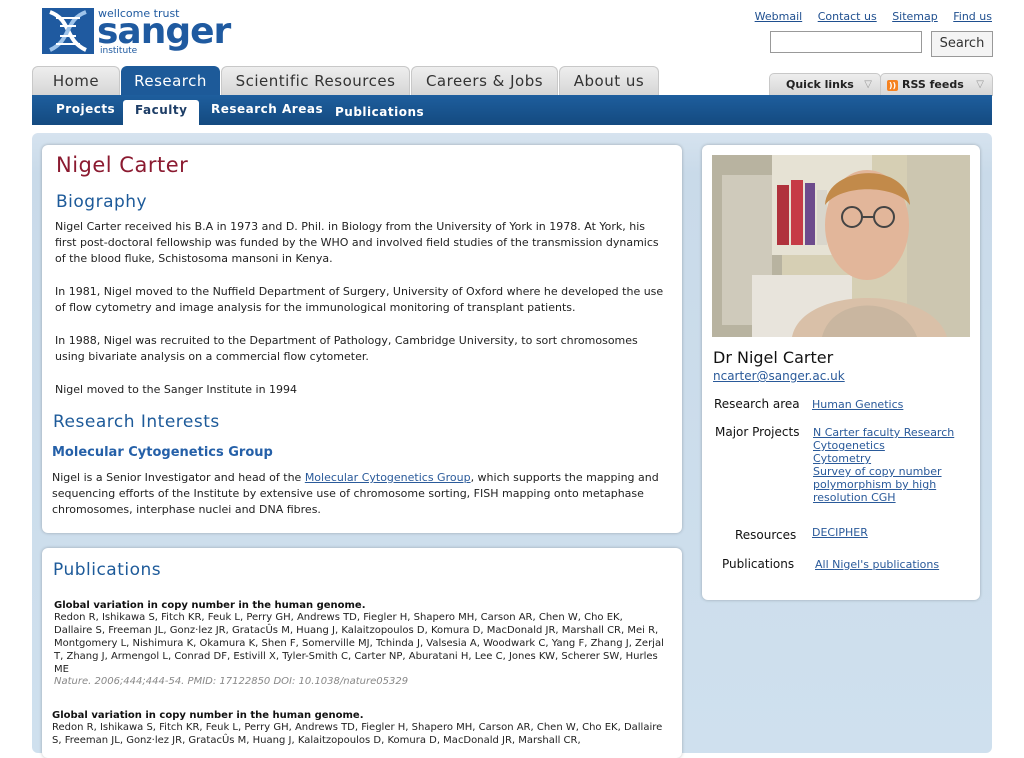  I want to click on page-title: Nigel Carter, so click(122, 165).